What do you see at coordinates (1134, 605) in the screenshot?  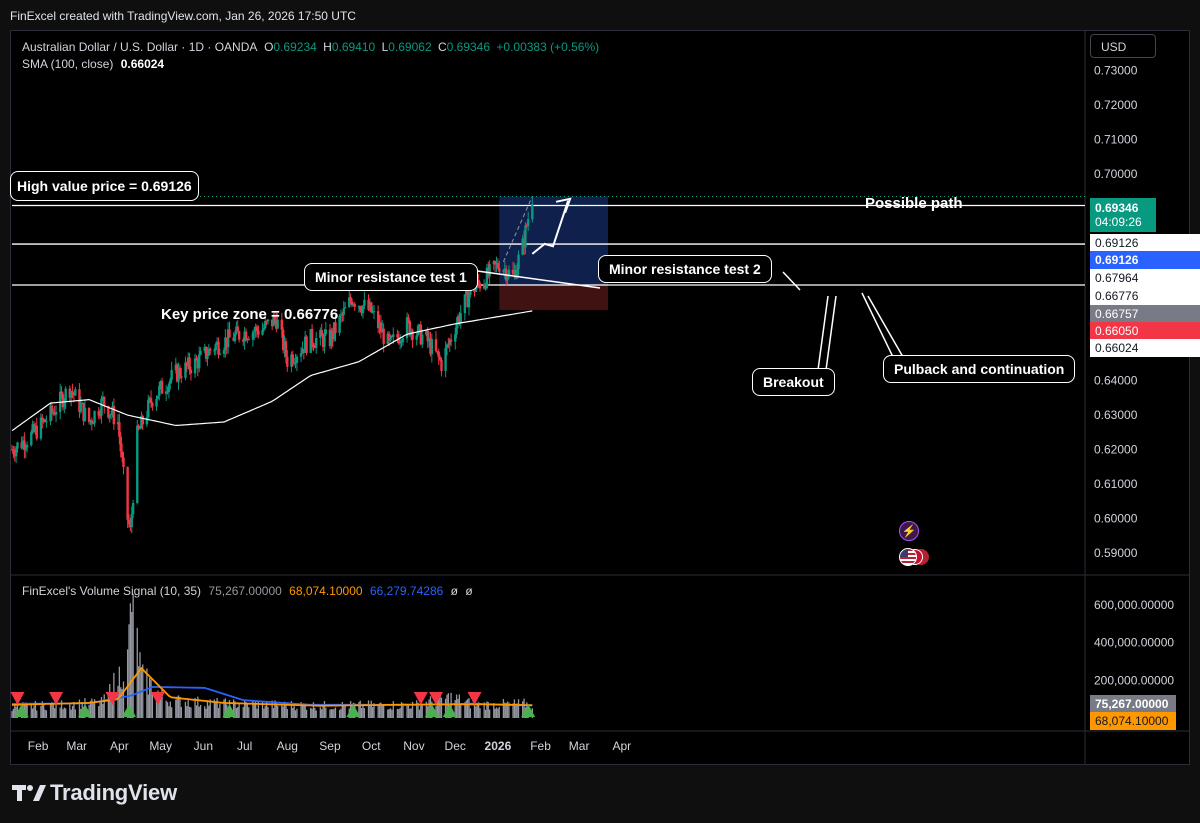 I see `volume-tick-label: 600,000.00000` at bounding box center [1134, 605].